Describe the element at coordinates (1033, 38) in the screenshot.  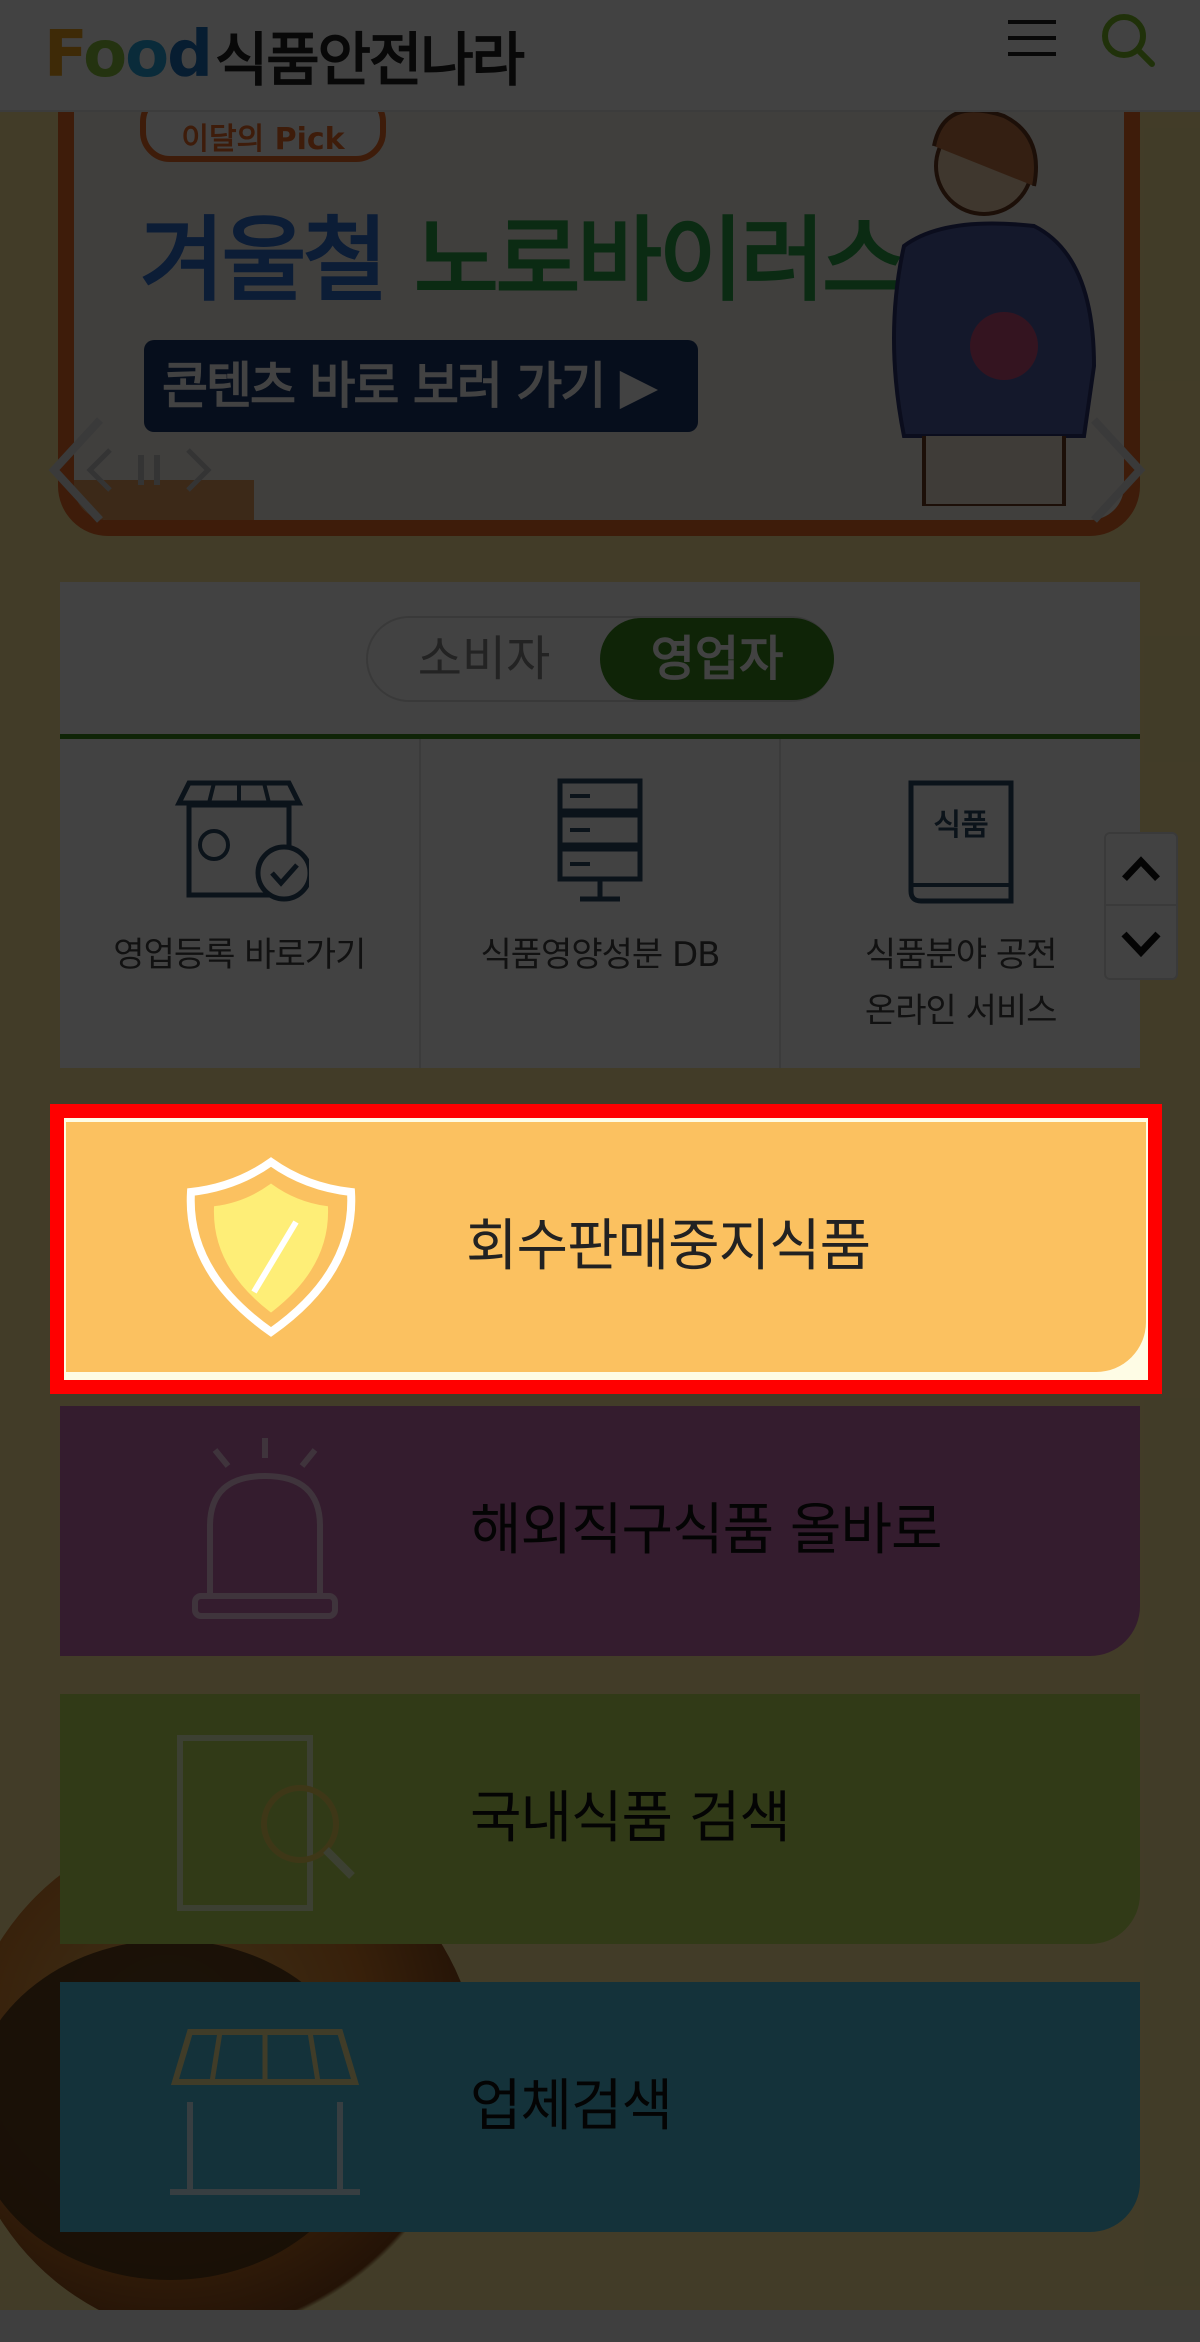
I see `hamburger-menu-icon` at that location.